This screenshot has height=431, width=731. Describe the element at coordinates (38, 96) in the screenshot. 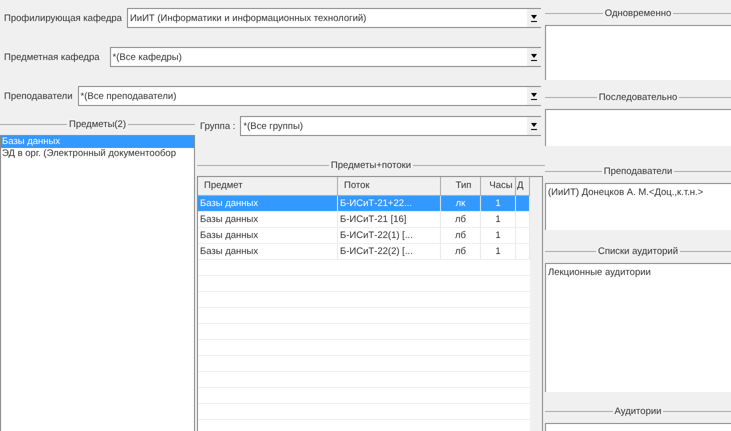

I see `field-label: Преподаватели` at that location.